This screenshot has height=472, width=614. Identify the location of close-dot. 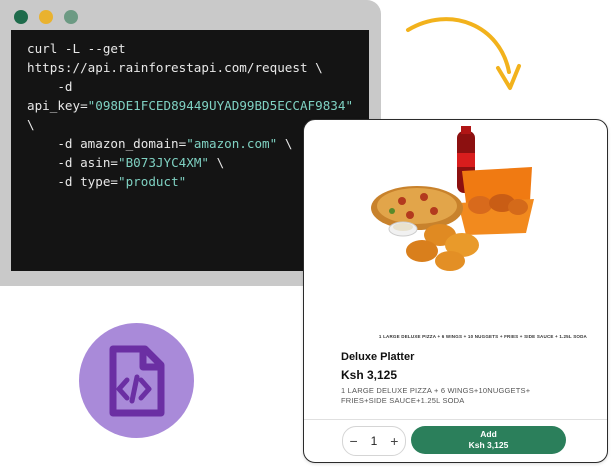
(21, 17).